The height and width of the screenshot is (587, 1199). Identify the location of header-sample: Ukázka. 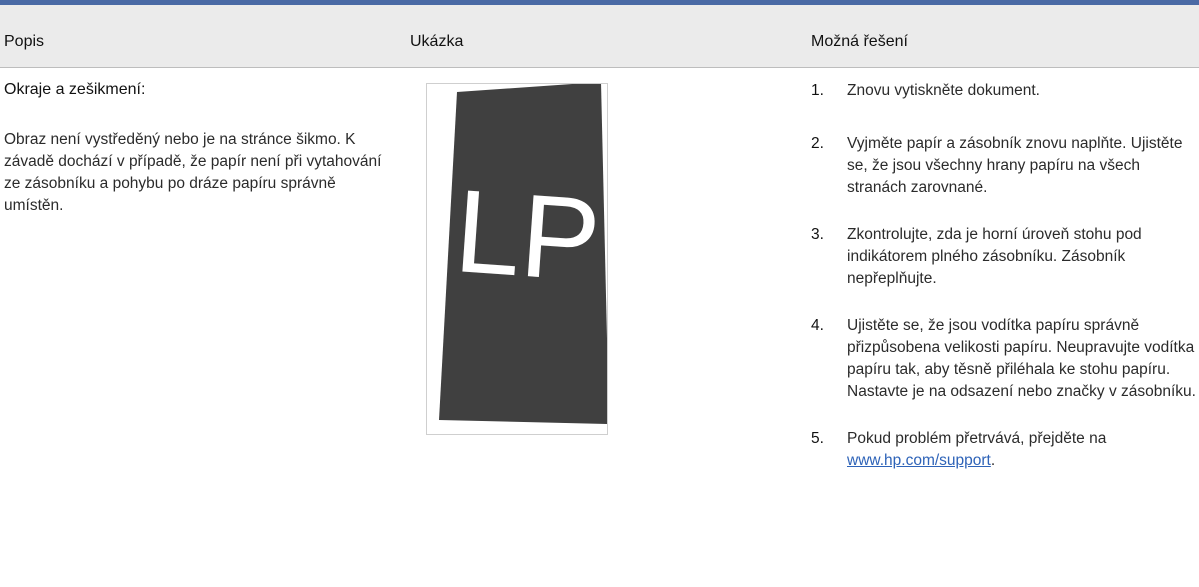
(437, 41).